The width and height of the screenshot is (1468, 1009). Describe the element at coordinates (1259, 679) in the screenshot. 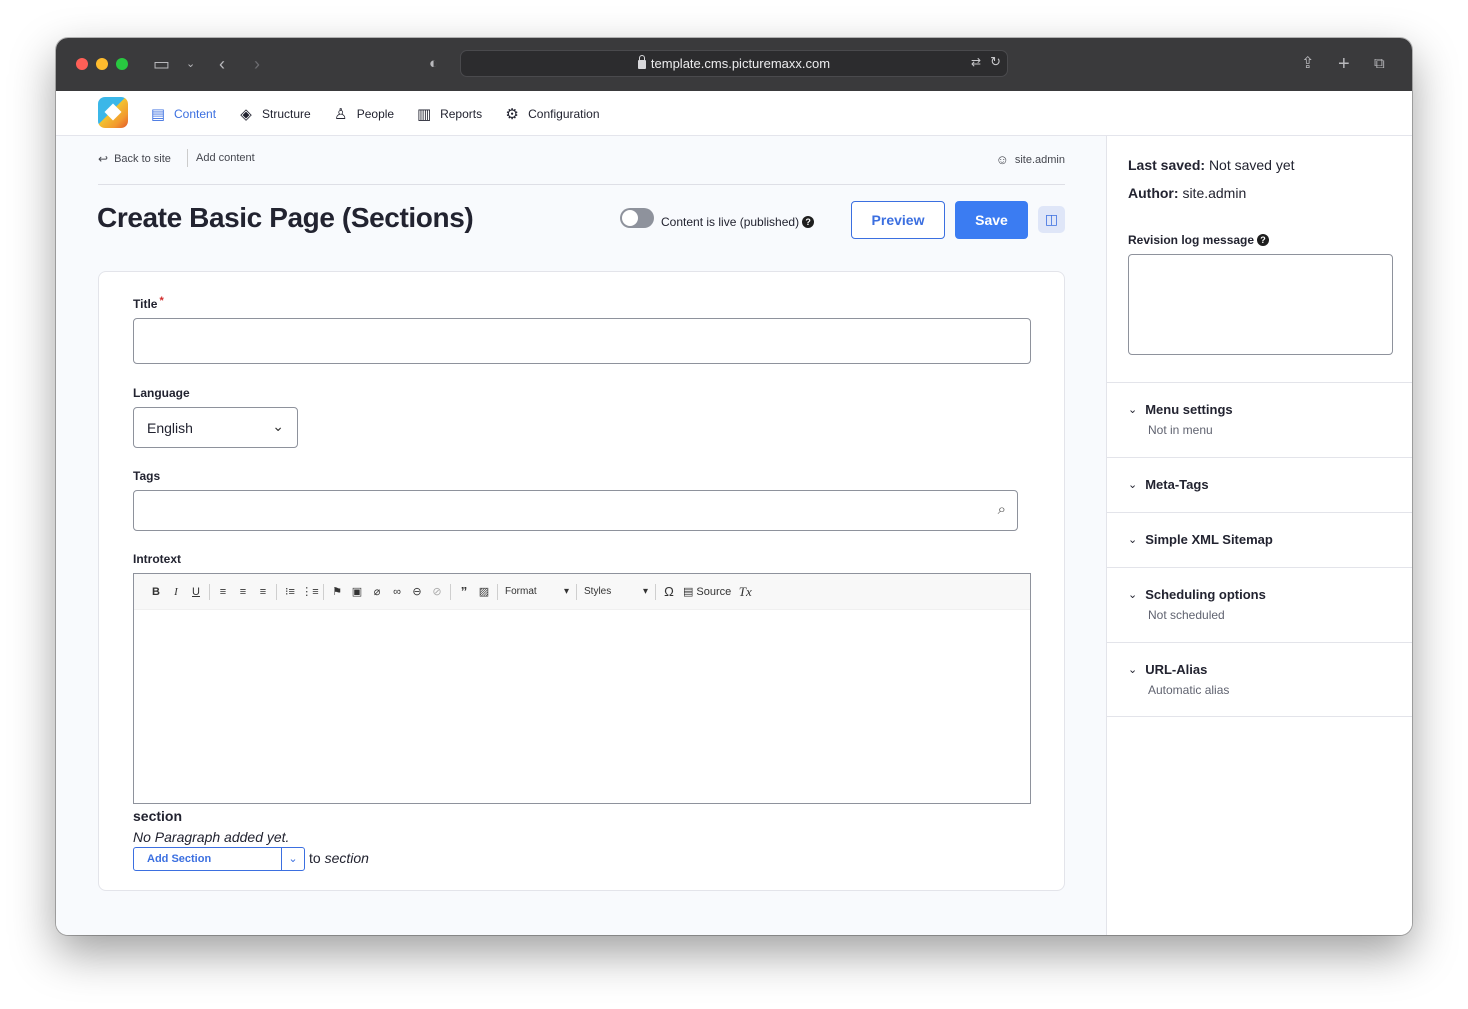

I see `accordion-url-alias: ⌄ URL-Alias Automatic alias` at that location.